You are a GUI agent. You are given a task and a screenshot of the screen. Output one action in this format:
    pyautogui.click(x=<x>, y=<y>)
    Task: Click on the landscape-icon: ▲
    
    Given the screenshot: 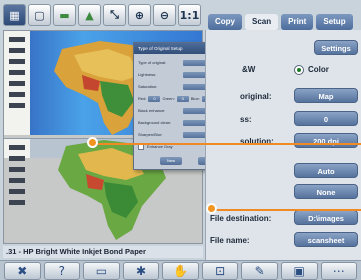 What is the action you would take?
    pyautogui.click(x=89, y=15)
    